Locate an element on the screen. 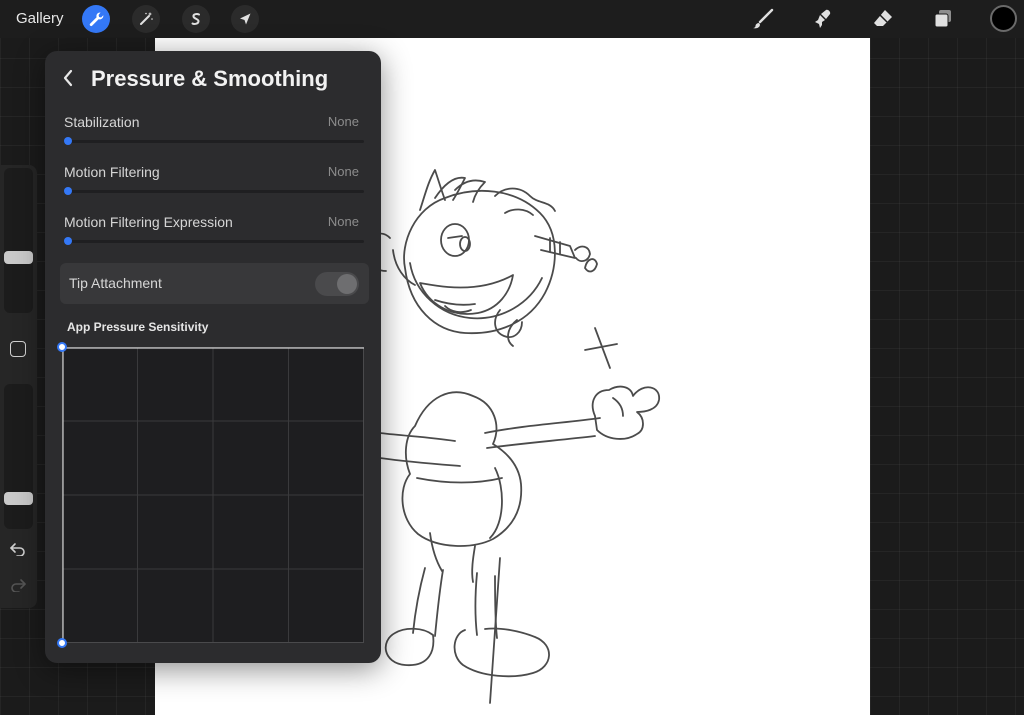 The height and width of the screenshot is (715, 1024). undo-icon is located at coordinates (18, 549).